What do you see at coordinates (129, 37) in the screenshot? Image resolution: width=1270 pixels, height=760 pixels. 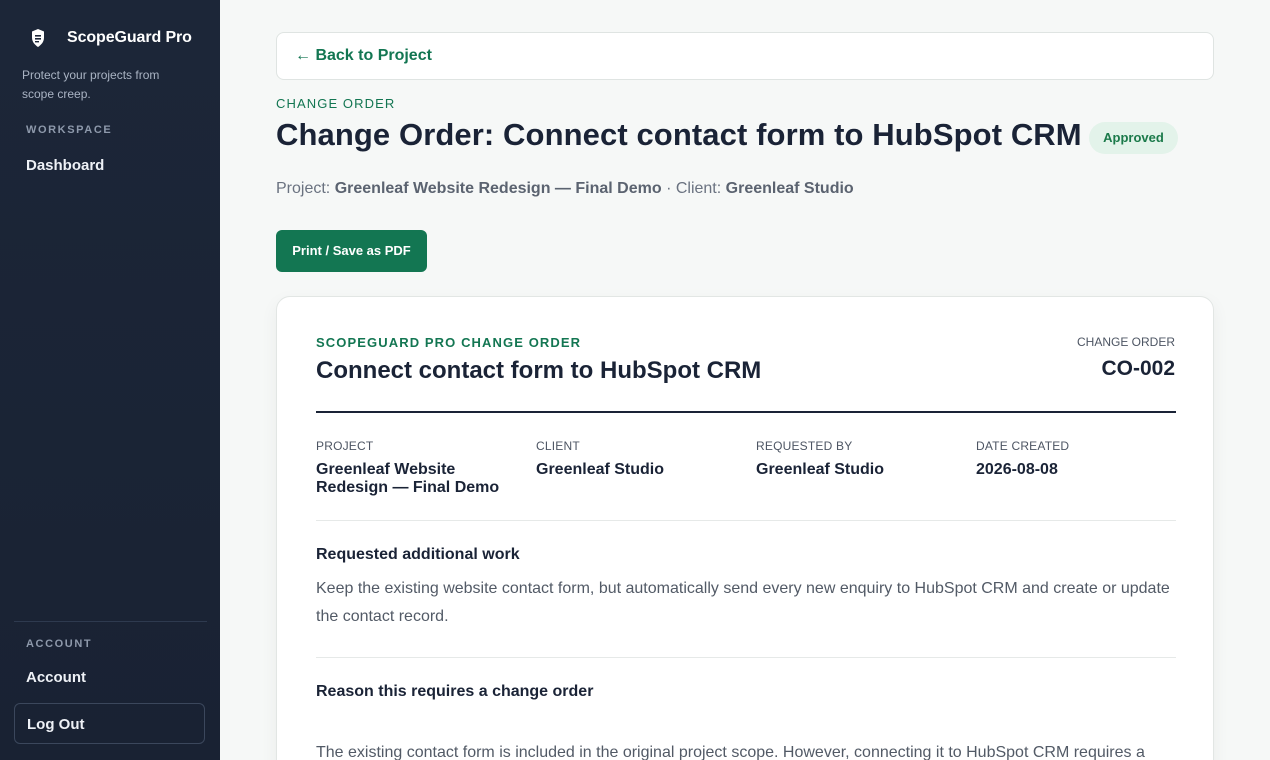 I see `brand-name: ScopeGuard Pro` at bounding box center [129, 37].